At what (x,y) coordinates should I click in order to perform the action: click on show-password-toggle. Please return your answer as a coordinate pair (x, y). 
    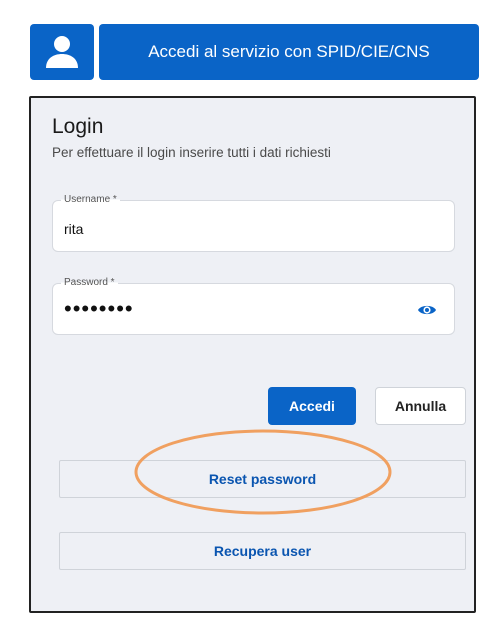
    Looking at the image, I should click on (427, 310).